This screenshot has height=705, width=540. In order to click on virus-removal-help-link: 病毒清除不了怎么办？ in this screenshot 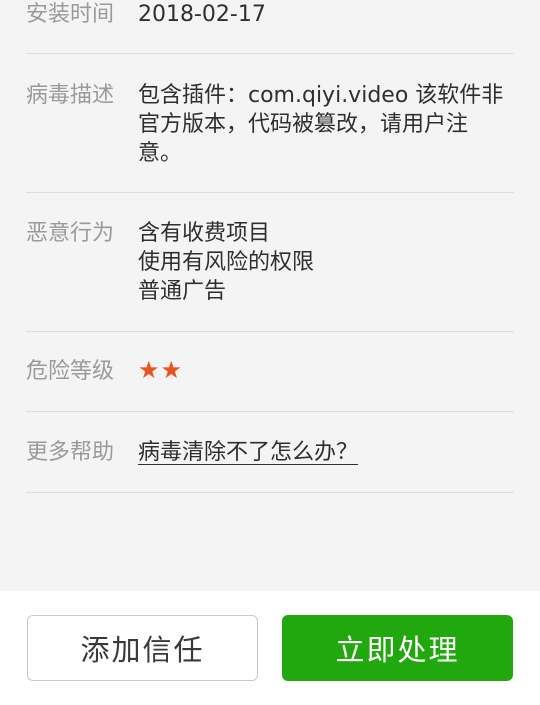, I will do `click(248, 452)`.